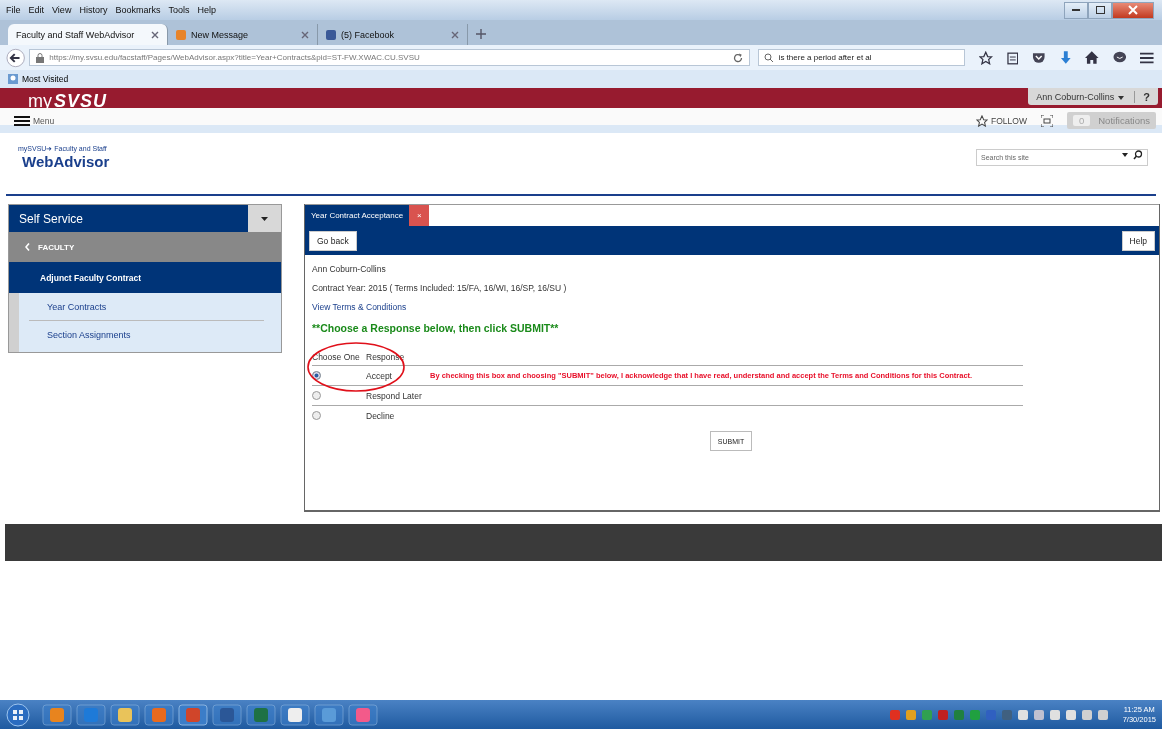  What do you see at coordinates (1039, 57) in the screenshot?
I see `pocket-icon` at bounding box center [1039, 57].